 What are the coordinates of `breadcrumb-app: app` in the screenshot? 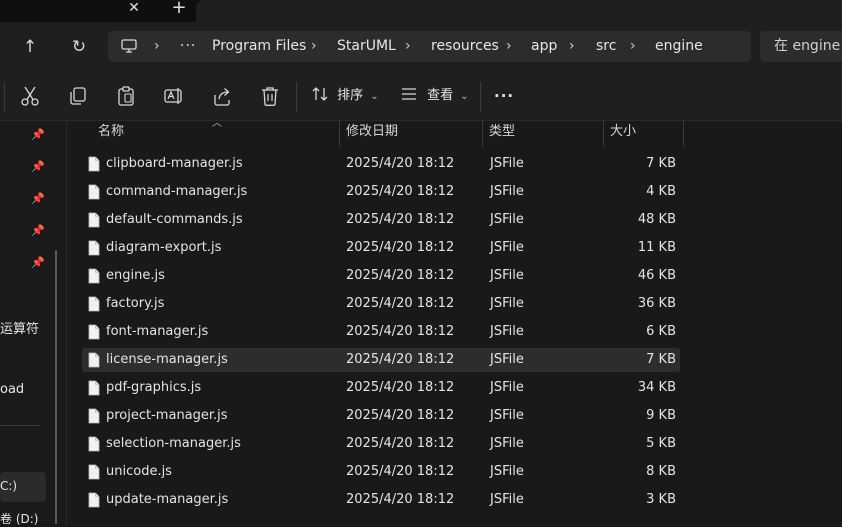 It's located at (544, 46).